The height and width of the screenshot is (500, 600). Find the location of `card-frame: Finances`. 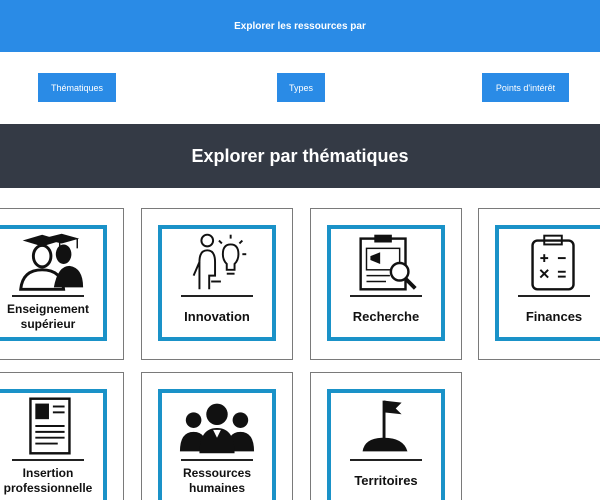

card-frame: Finances is located at coordinates (547, 283).